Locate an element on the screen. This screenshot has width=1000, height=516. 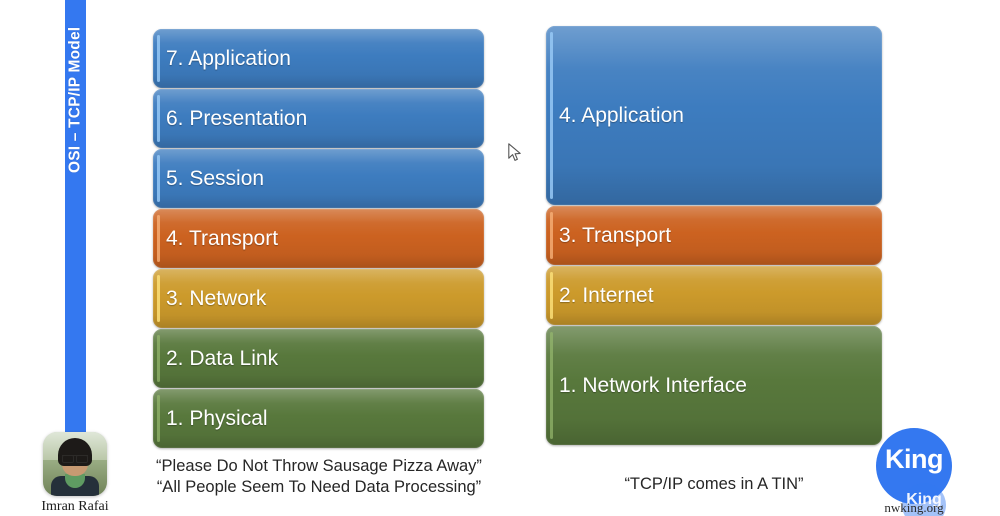
osi-layer-6: 2. Data Link is located at coordinates (318, 358).